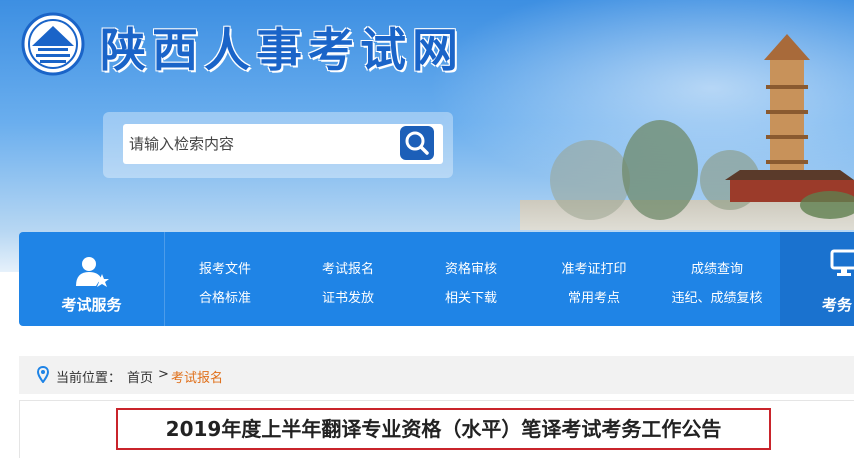 The height and width of the screenshot is (458, 854). What do you see at coordinates (140, 376) in the screenshot?
I see `breadcrumb-home-link: 首页` at bounding box center [140, 376].